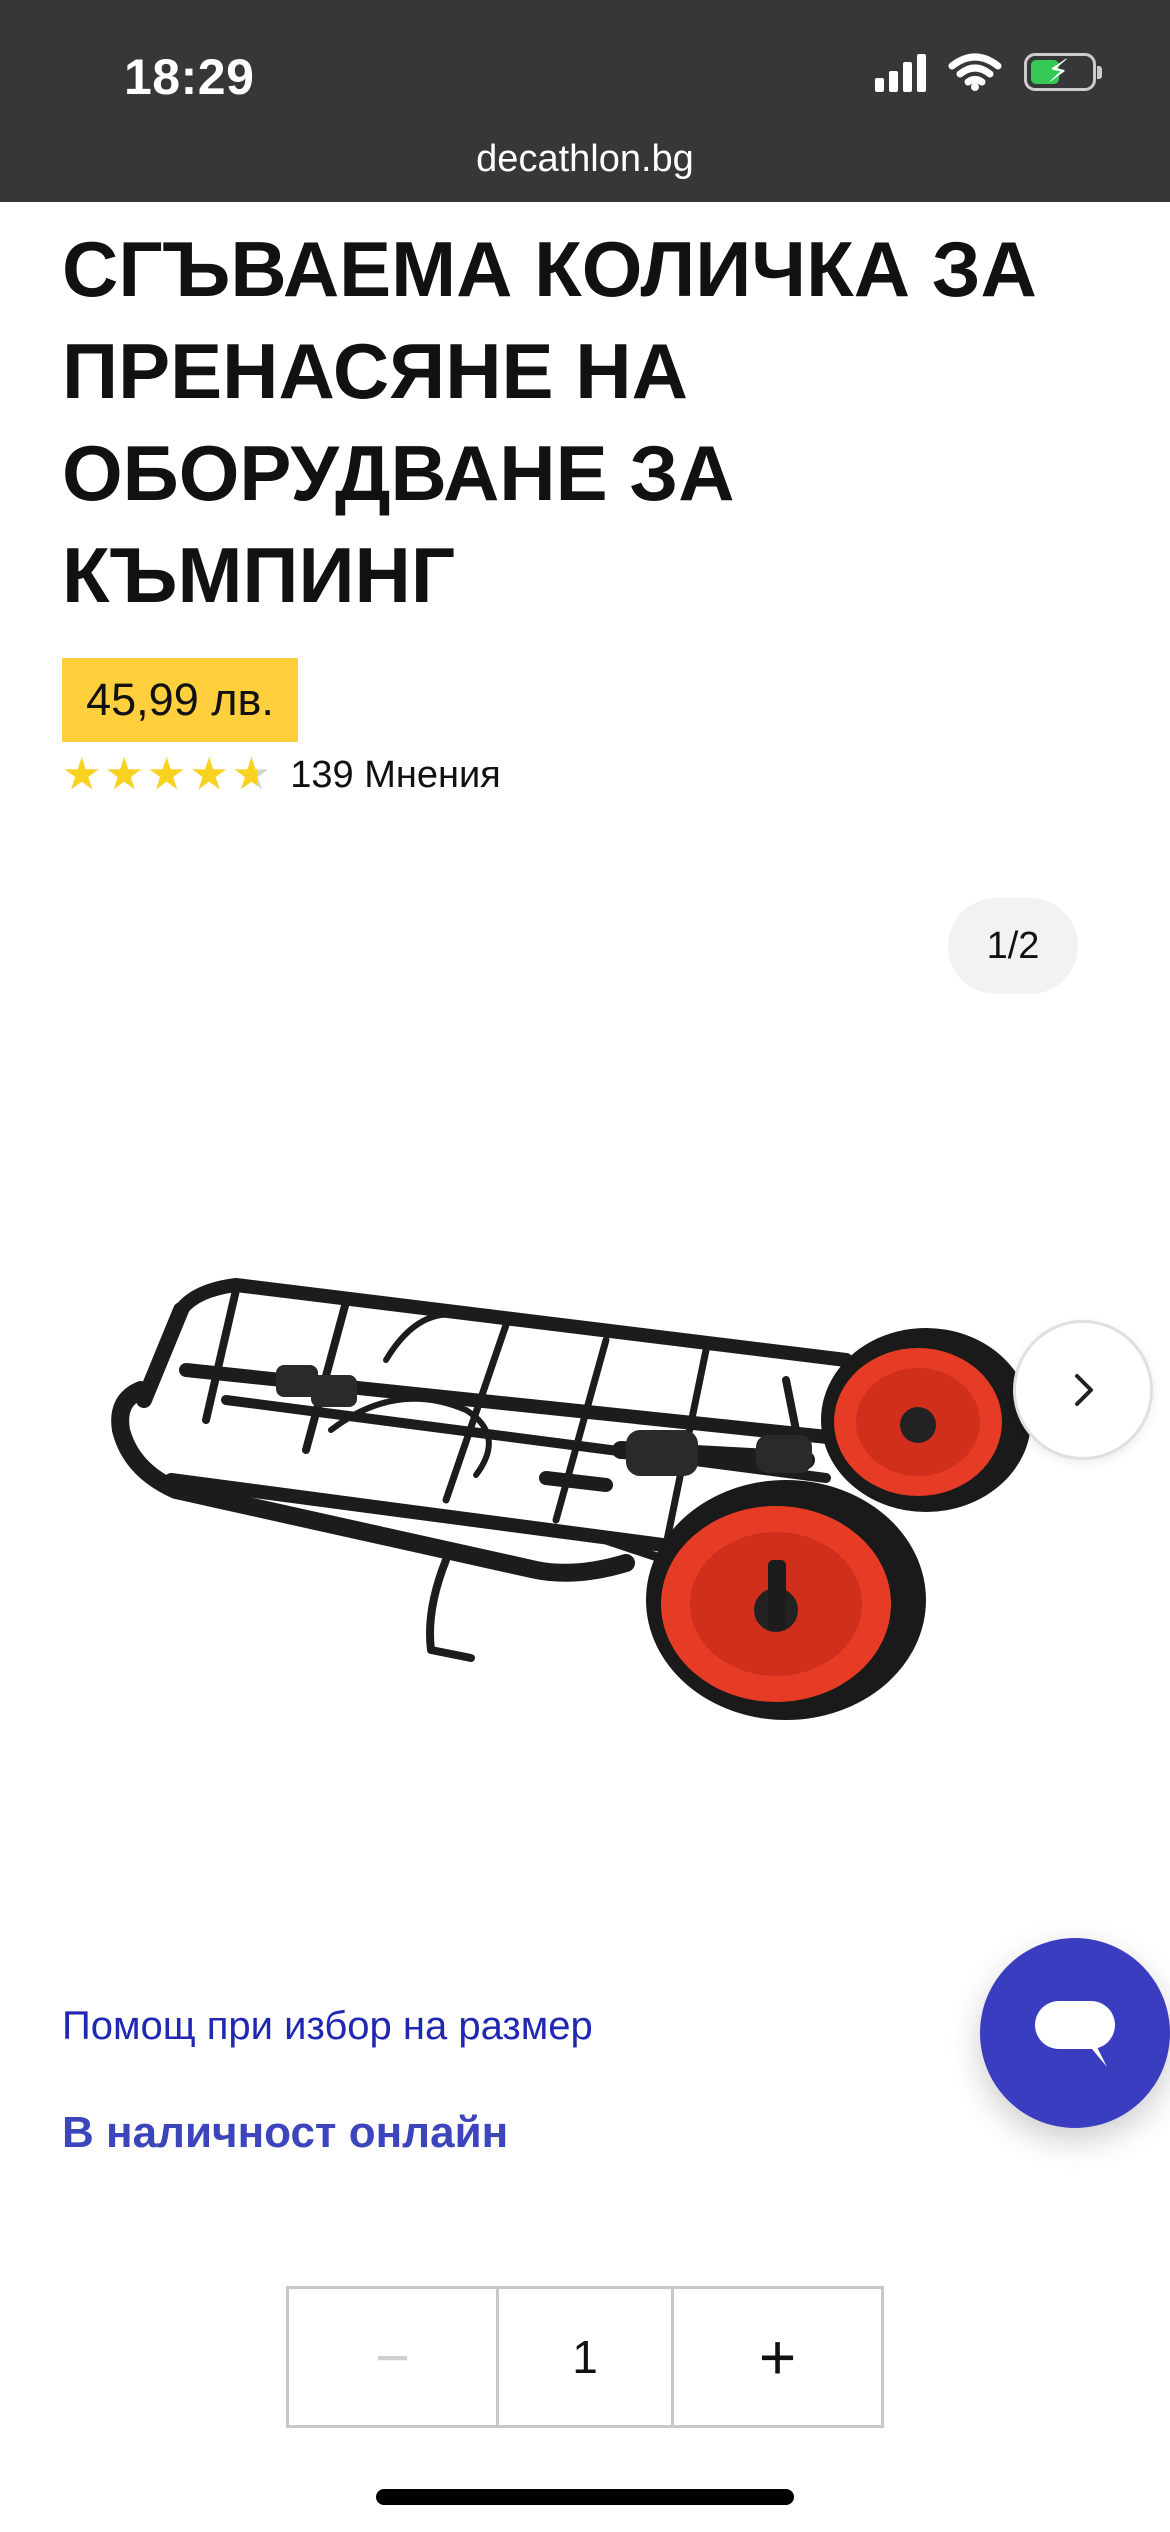 The width and height of the screenshot is (1170, 2532). I want to click on next-image-button, so click(1083, 1390).